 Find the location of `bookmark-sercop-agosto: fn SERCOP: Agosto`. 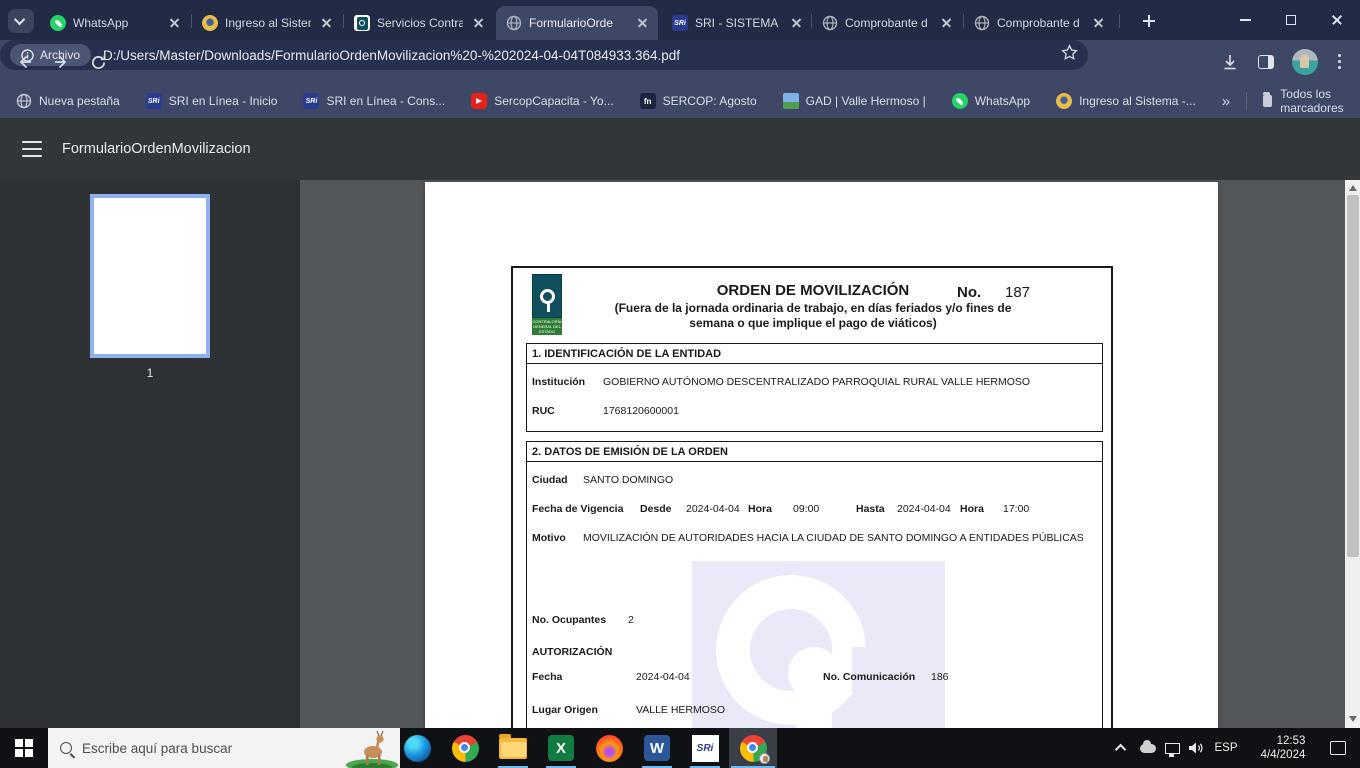

bookmark-sercop-agosto: fn SERCOP: Agosto is located at coordinates (698, 101).